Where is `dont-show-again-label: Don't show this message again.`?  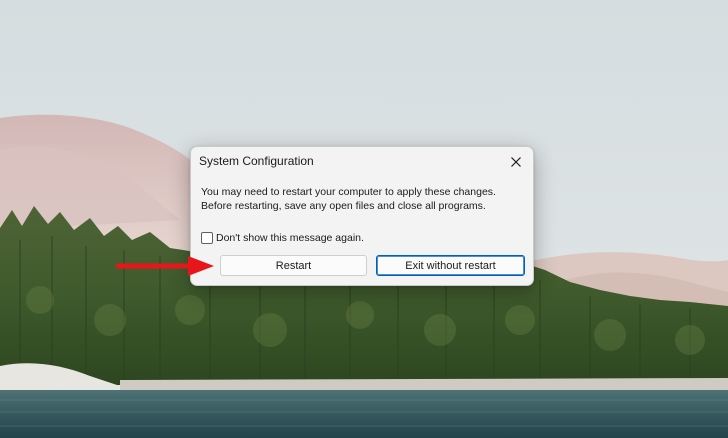
dont-show-again-label: Don't show this message again. is located at coordinates (290, 238).